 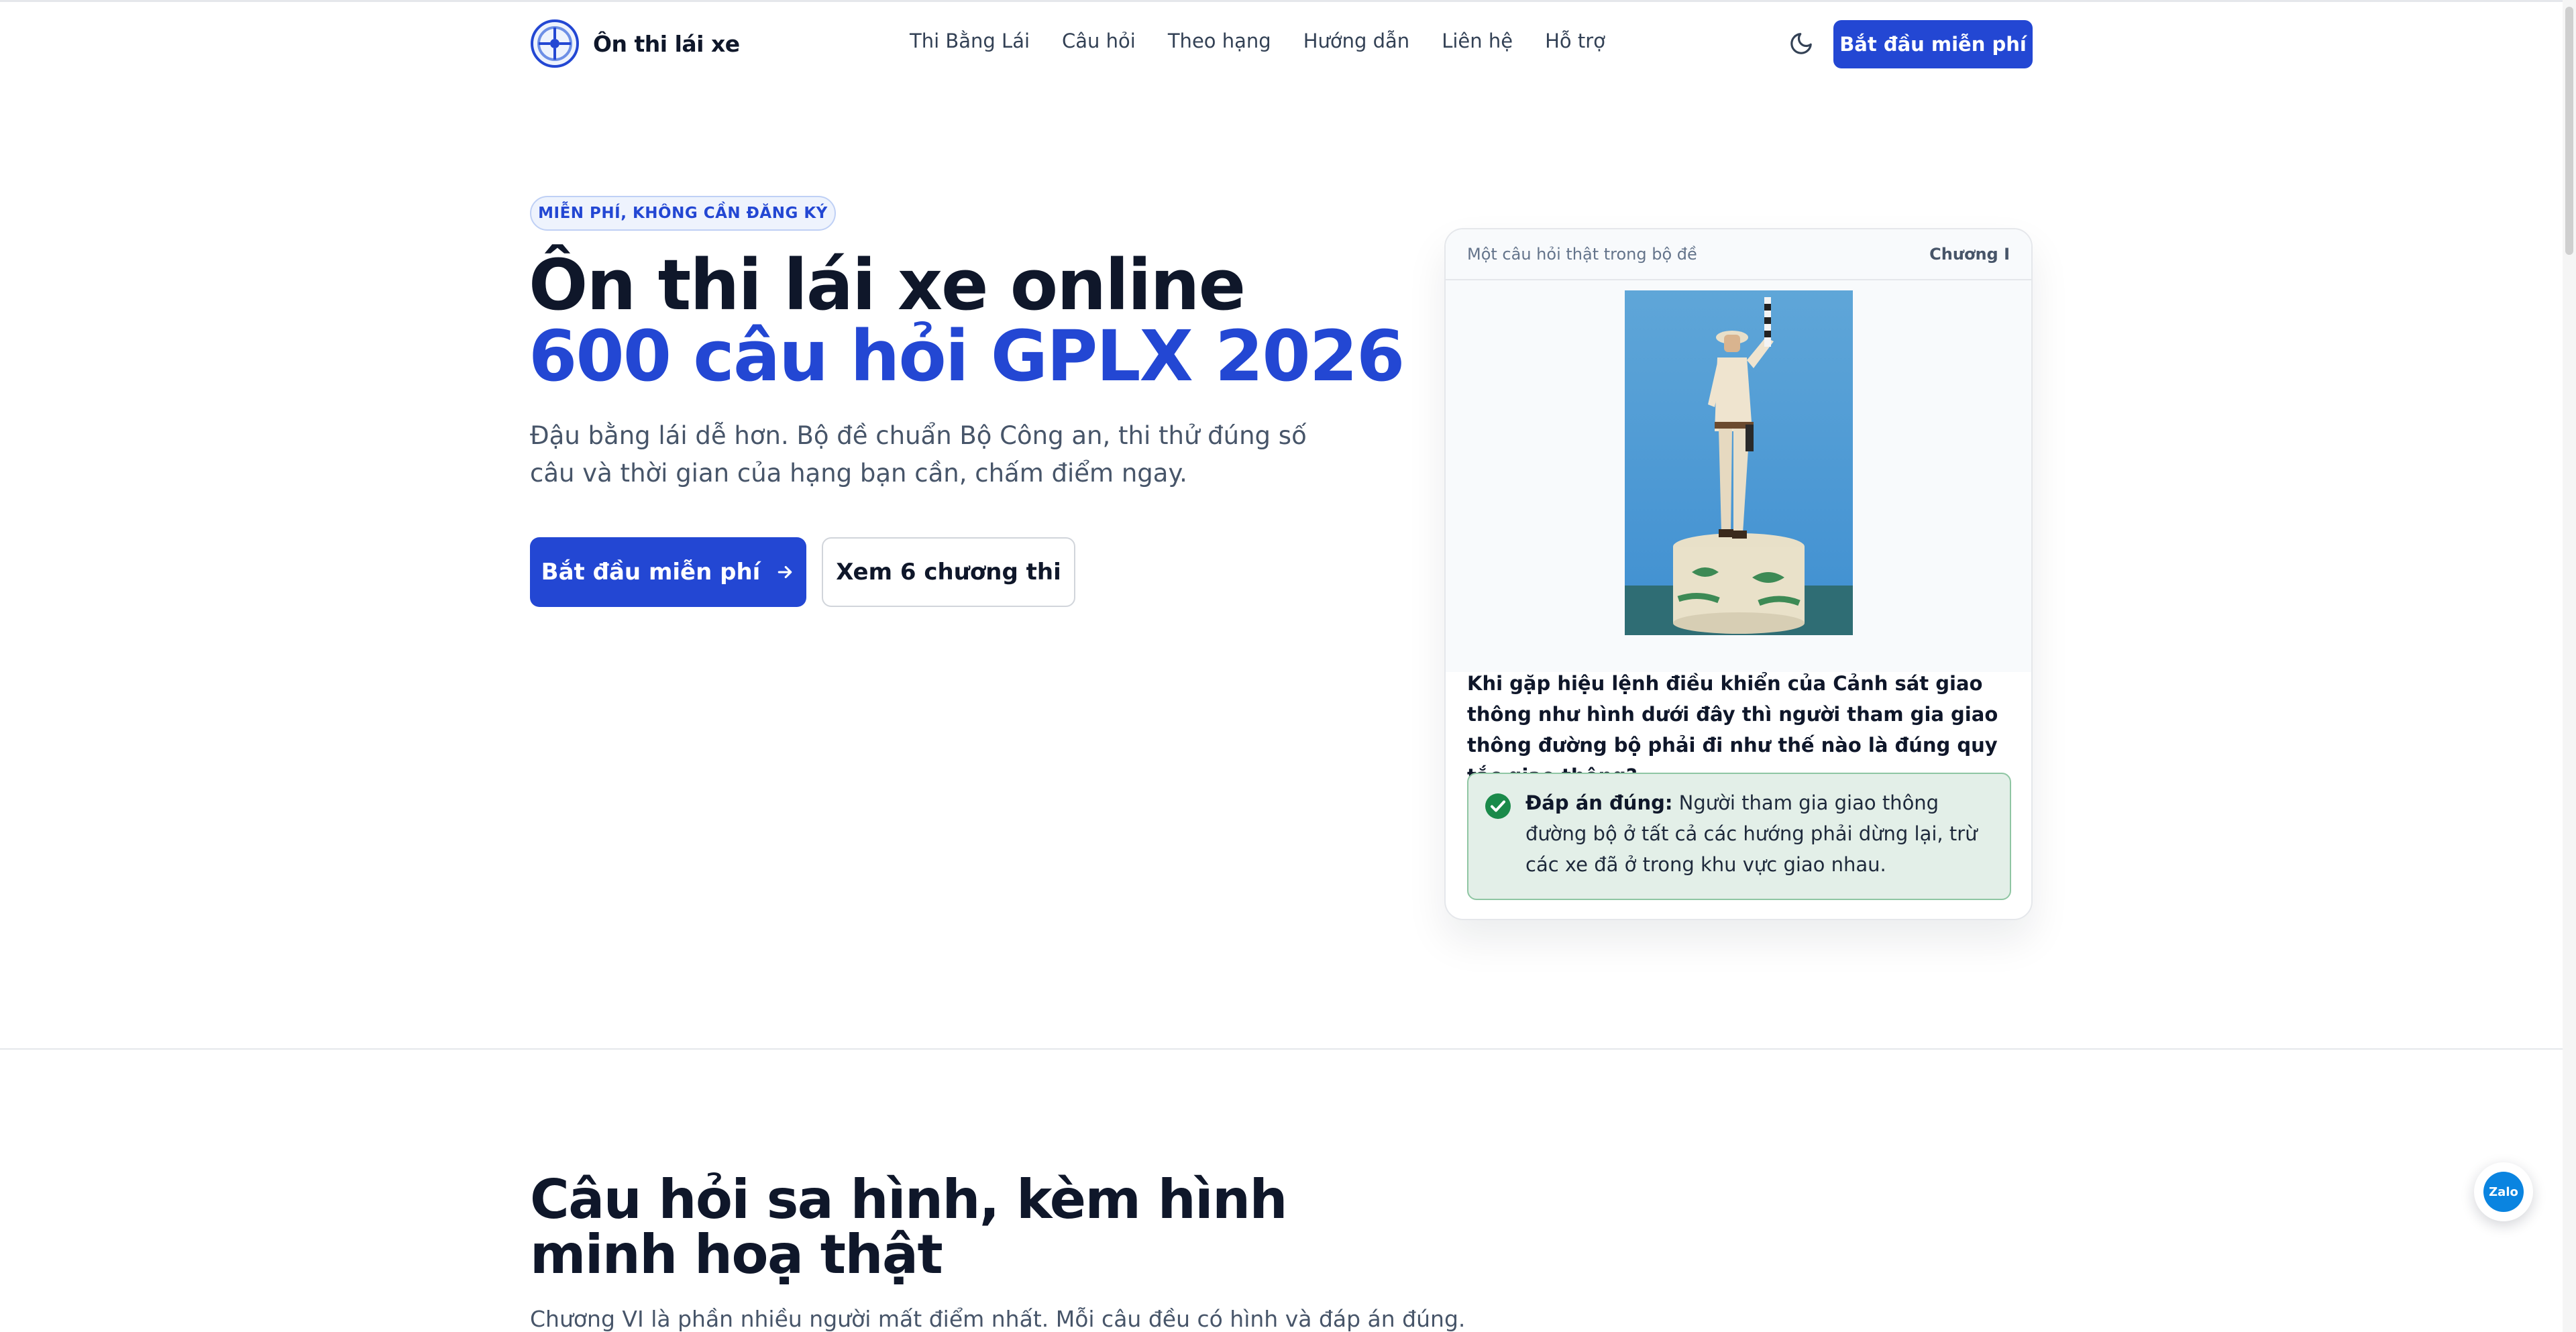 What do you see at coordinates (555, 43) in the screenshot?
I see `steering-wheel-icon` at bounding box center [555, 43].